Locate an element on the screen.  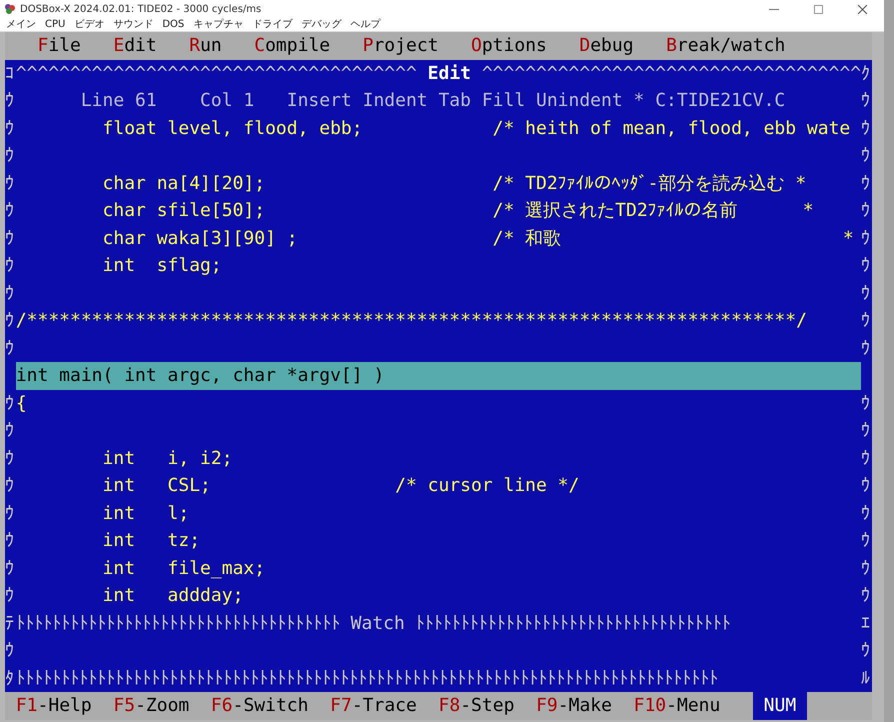
code-line: int i, i2; is located at coordinates (168, 458).